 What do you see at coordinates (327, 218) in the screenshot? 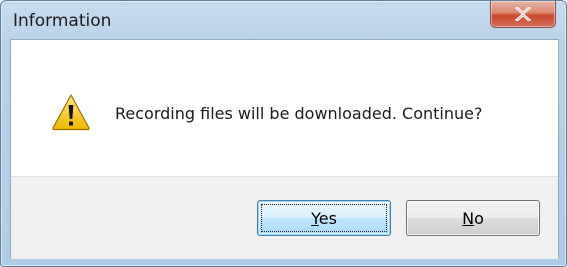
I see `yes-label-rest: es` at bounding box center [327, 218].